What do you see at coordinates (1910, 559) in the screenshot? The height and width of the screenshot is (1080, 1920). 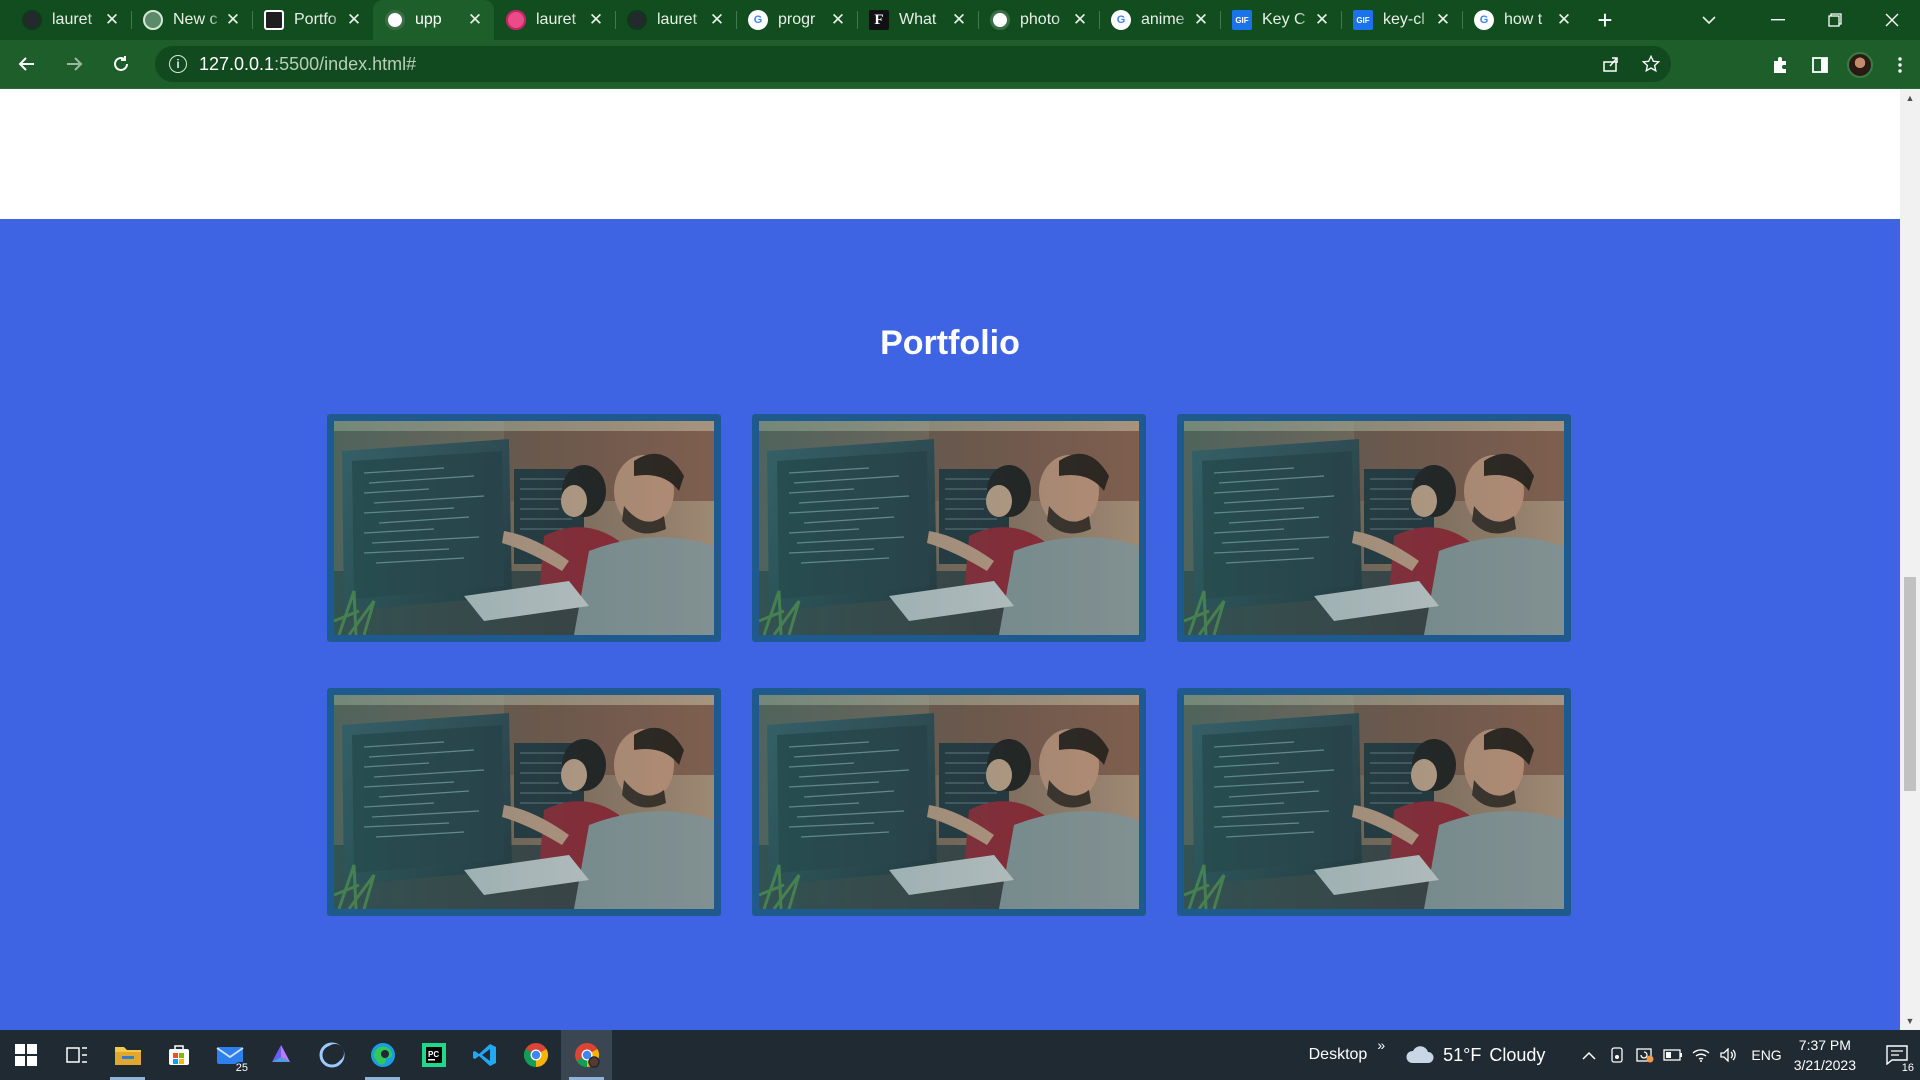 I see `page-scrollbar: ▲ ▼` at bounding box center [1910, 559].